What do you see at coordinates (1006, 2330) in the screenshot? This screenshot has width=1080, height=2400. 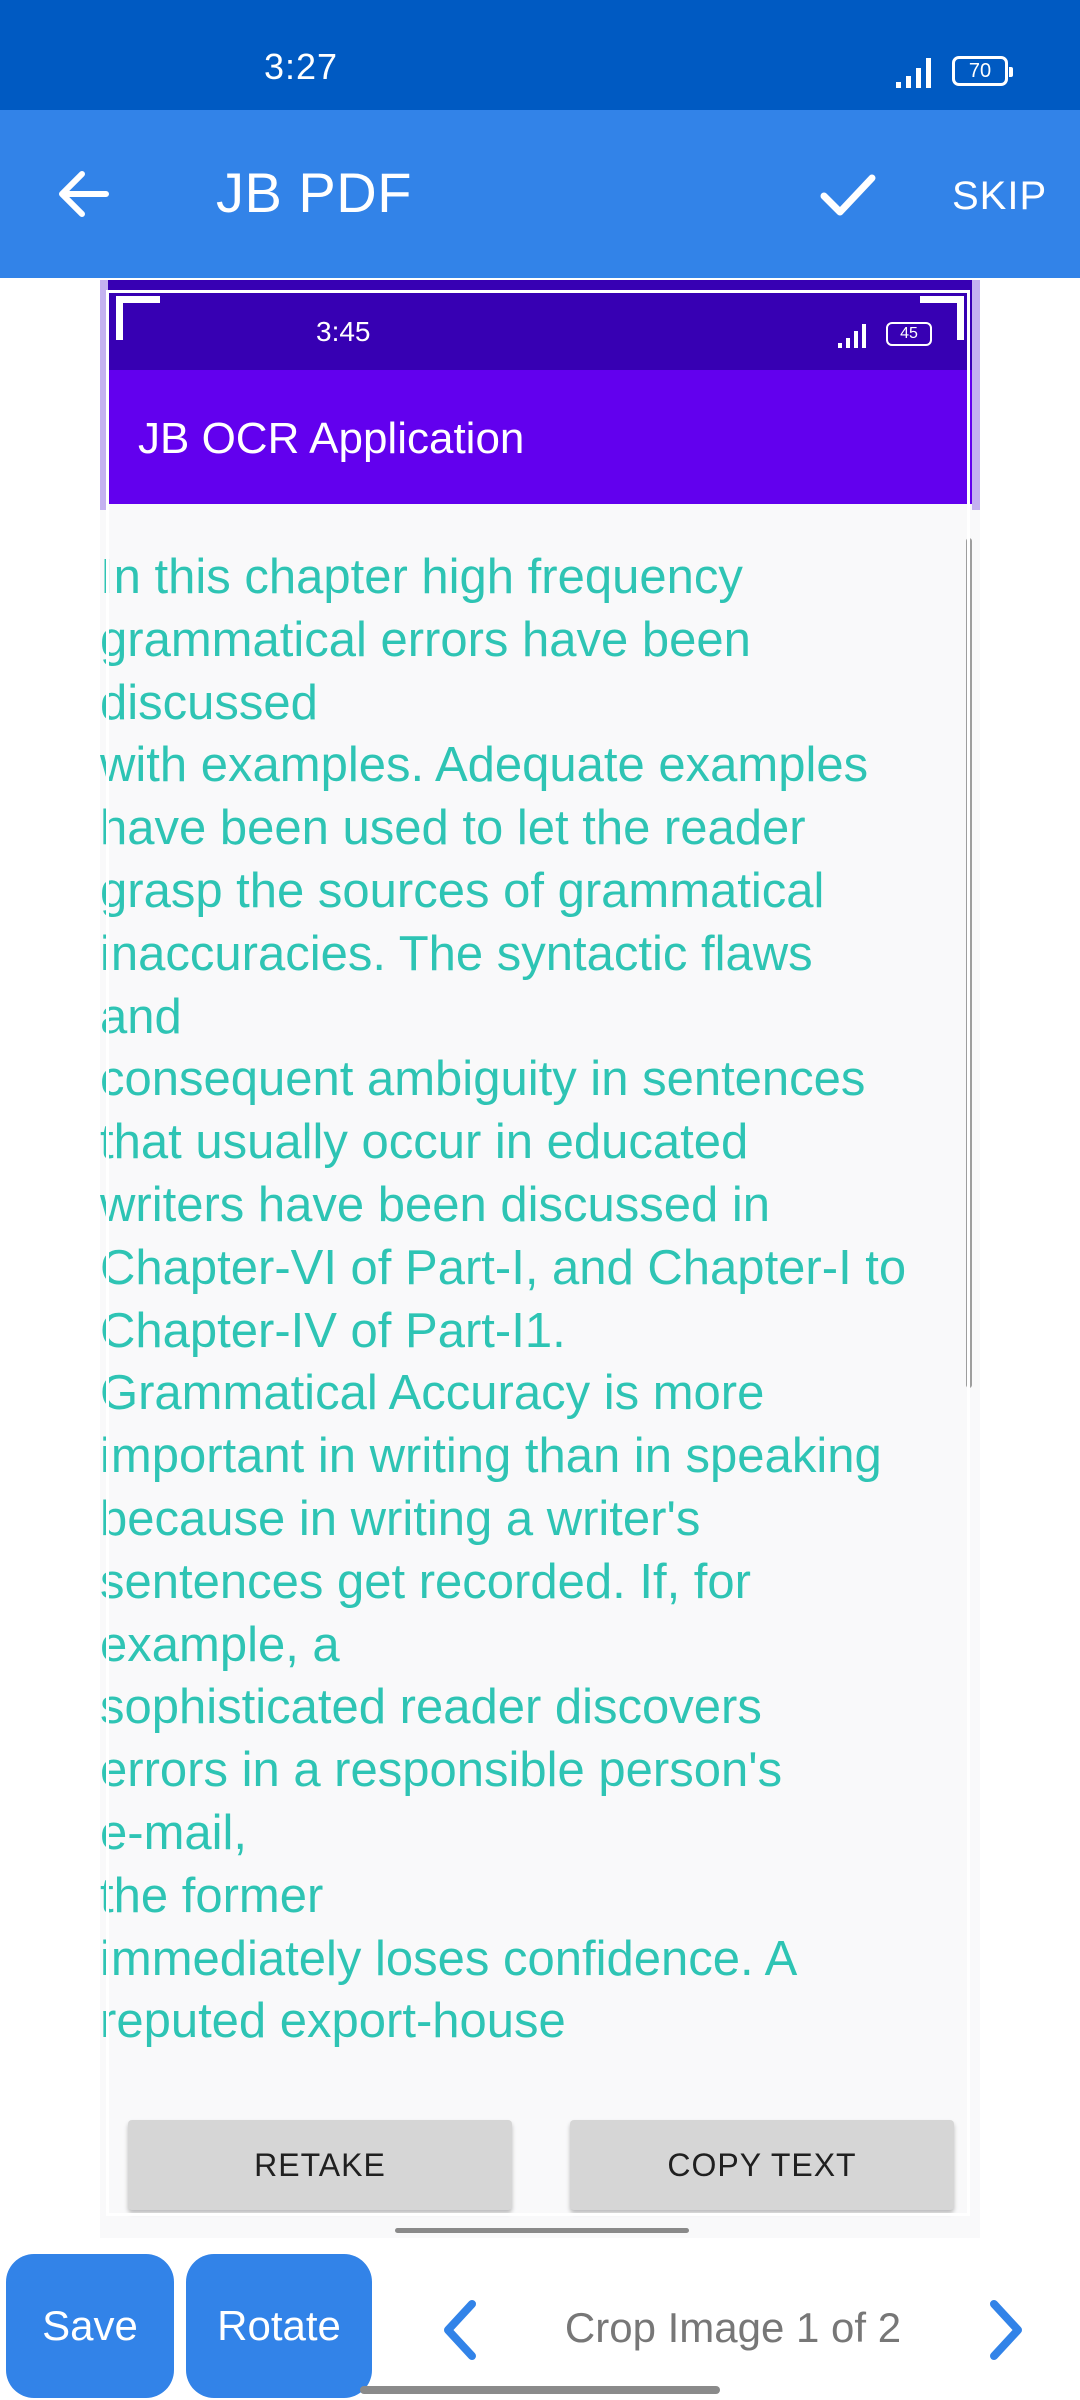 I see `chevron-right-icon` at bounding box center [1006, 2330].